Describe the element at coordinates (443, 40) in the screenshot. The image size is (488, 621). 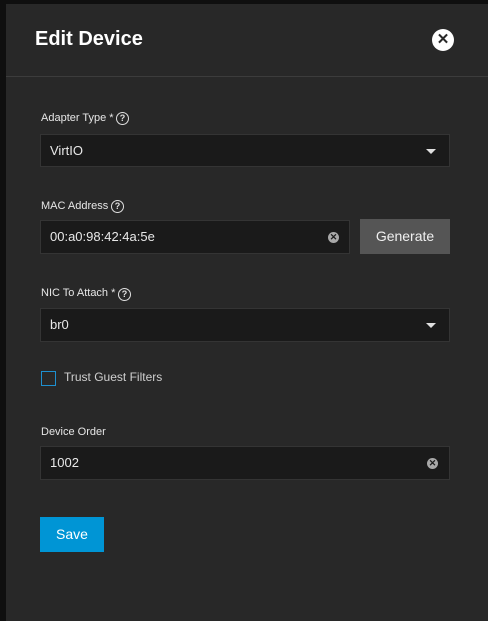
I see `close-icon: ✕` at that location.